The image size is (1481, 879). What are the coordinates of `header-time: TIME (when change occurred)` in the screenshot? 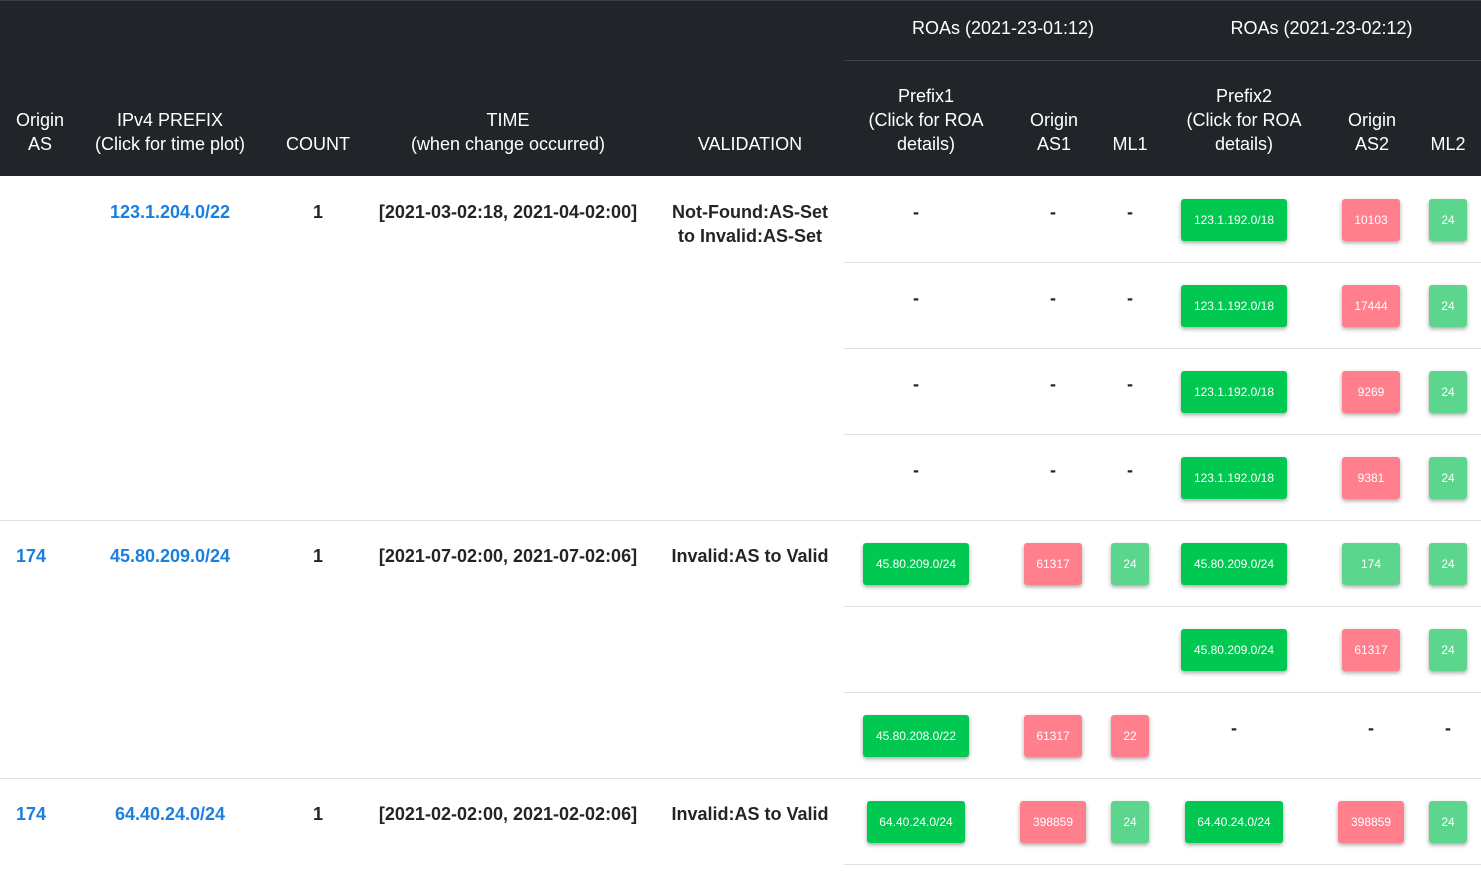 It's located at (508, 132).